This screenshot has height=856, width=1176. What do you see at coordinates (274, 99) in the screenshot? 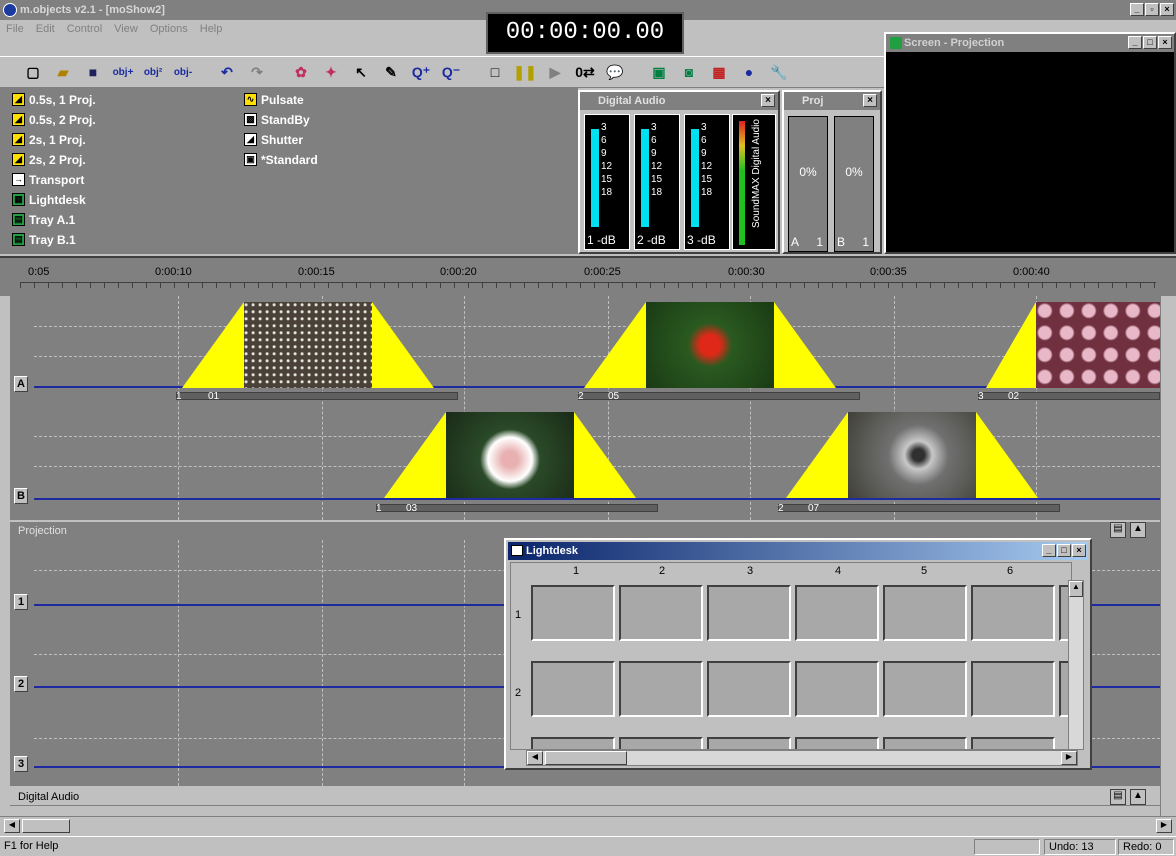
I see `object-item: ∿ Pulsate` at bounding box center [274, 99].